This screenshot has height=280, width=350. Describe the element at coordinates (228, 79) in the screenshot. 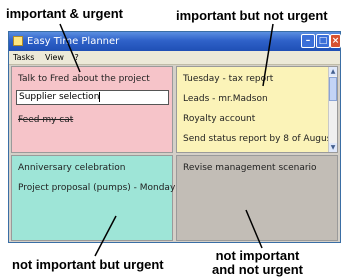

I see `task-item: Tuesday - tax report` at that location.